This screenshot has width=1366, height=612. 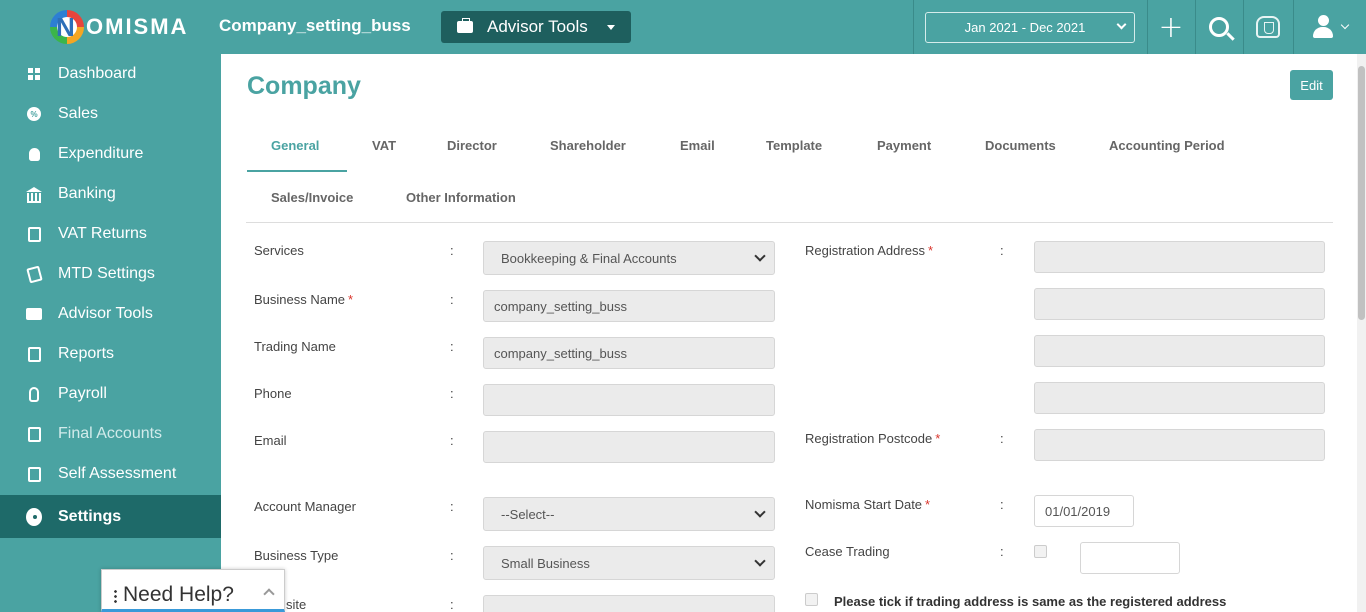 I want to click on address-line-1-field, so click(x=1179, y=257).